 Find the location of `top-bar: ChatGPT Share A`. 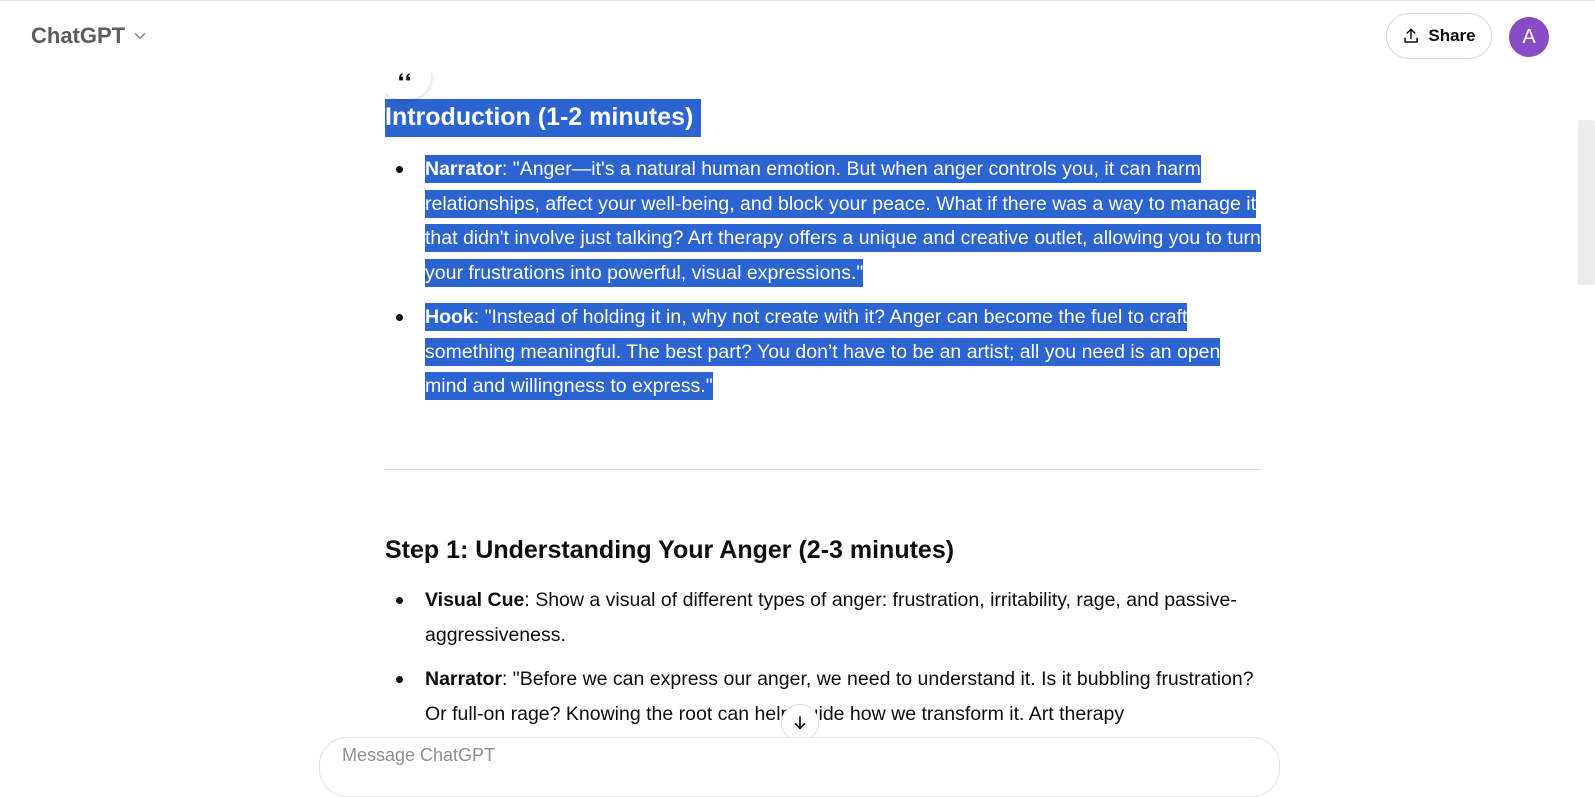

top-bar: ChatGPT Share A is located at coordinates (797, 37).